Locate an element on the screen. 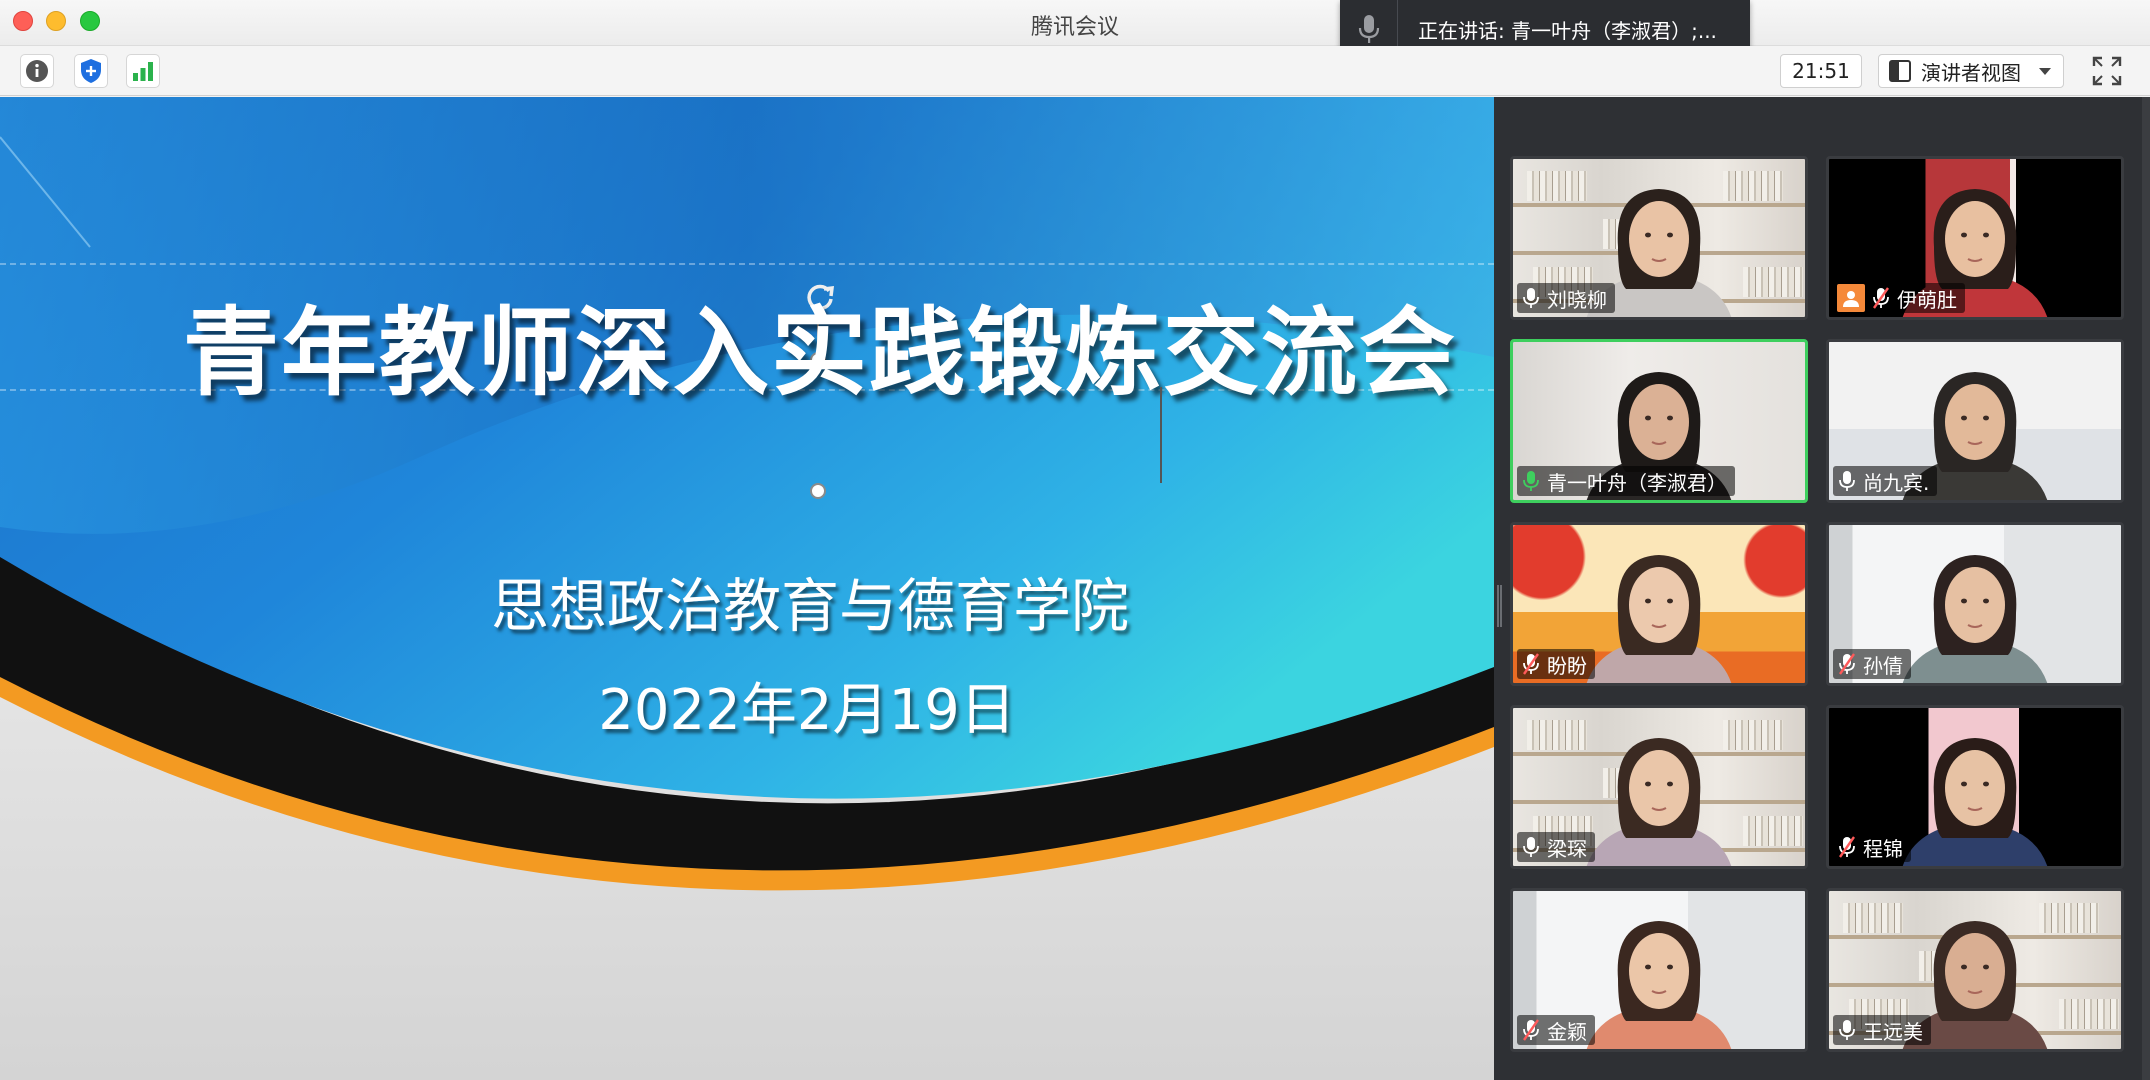 The width and height of the screenshot is (2150, 1080). panel-resize-handle is located at coordinates (1499, 606).